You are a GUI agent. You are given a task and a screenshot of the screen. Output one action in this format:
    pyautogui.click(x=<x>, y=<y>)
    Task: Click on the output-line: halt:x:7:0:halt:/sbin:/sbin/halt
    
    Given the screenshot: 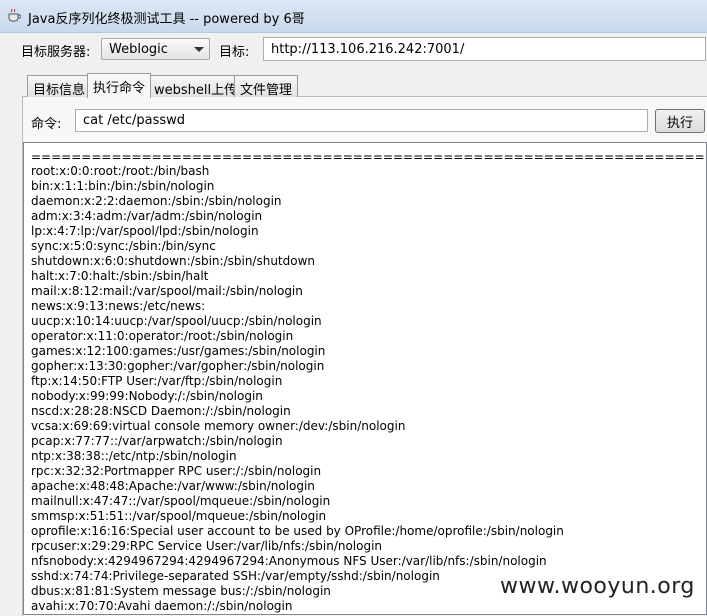 What is the action you would take?
    pyautogui.click(x=120, y=276)
    